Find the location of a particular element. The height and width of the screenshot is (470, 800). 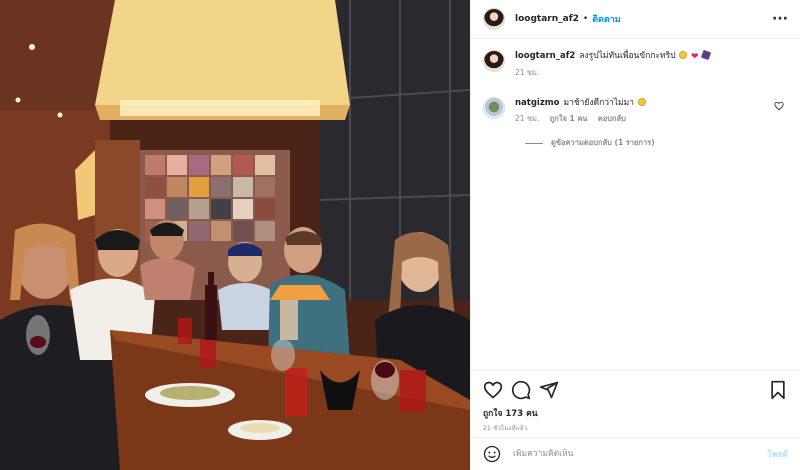

comment-username: natgizmo is located at coordinates (537, 103).